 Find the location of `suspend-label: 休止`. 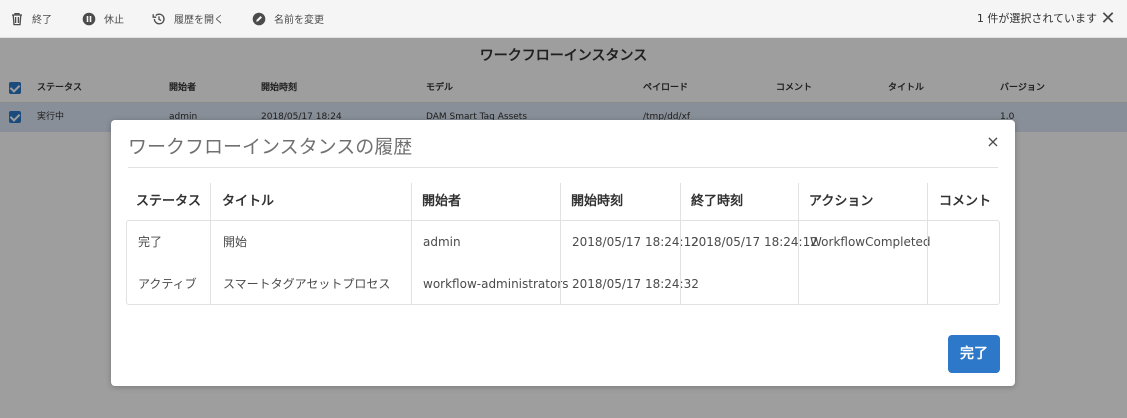

suspend-label: 休止 is located at coordinates (114, 20).